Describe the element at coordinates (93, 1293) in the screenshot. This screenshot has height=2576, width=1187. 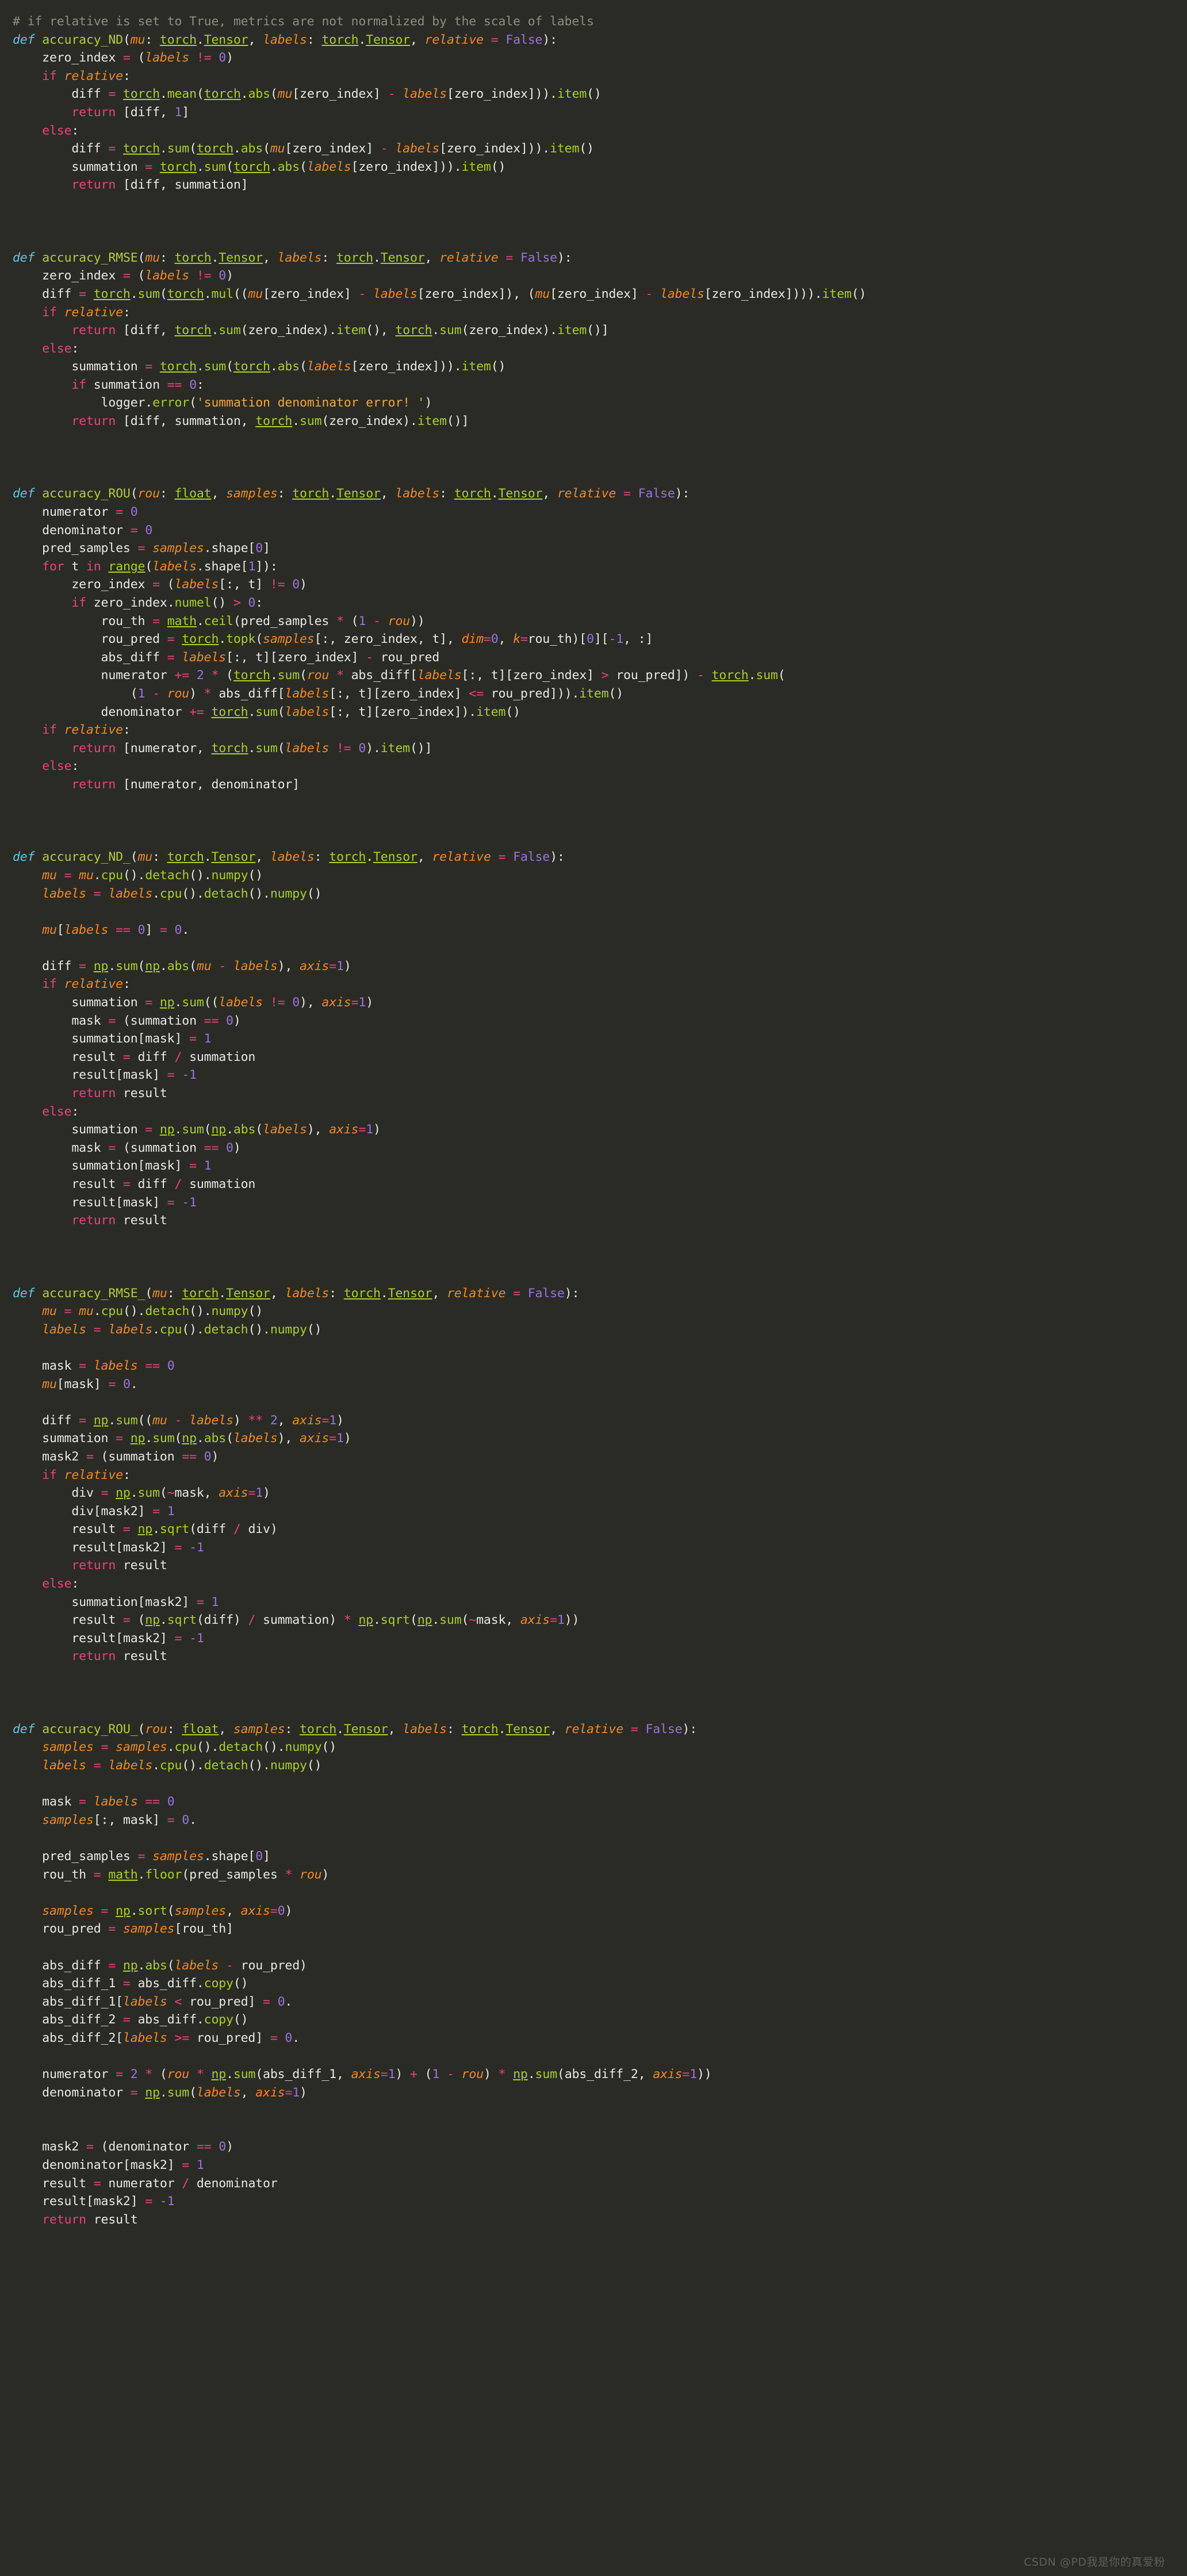
I see `code-token: accuracy_RMSE_` at that location.